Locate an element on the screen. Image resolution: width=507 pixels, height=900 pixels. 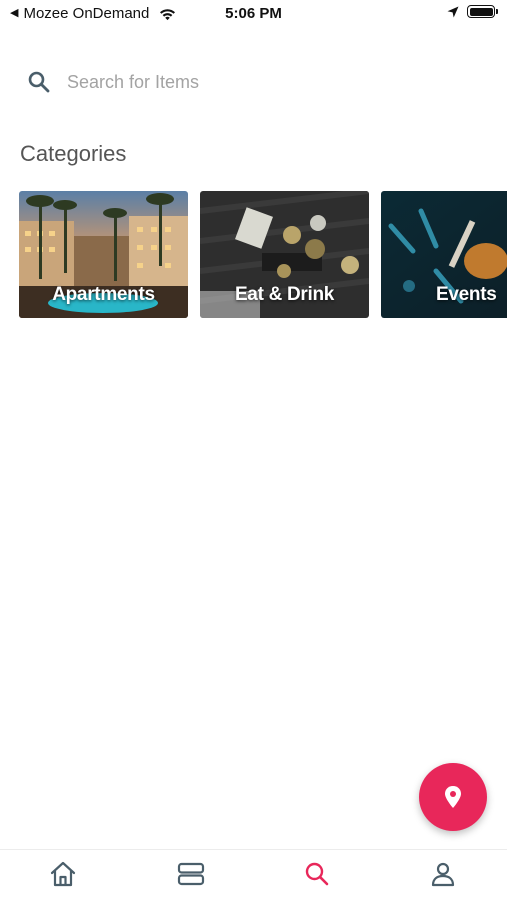
location-arrow-icon is located at coordinates (453, 11).